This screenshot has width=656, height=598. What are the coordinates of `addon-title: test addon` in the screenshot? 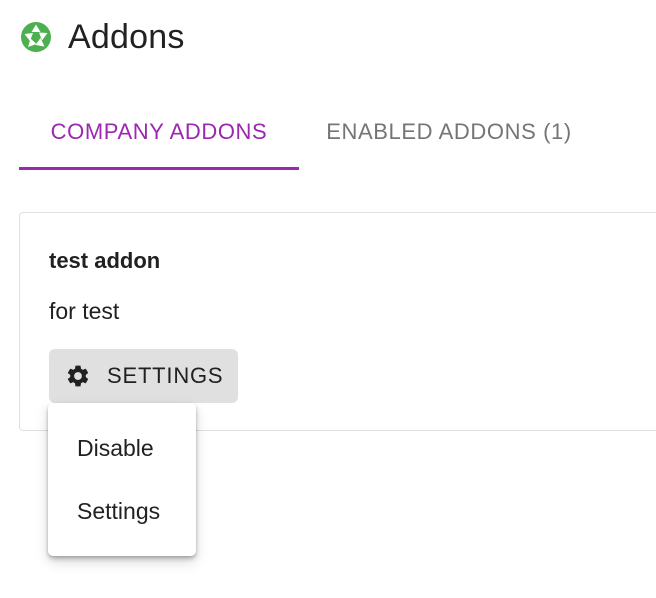 It's located at (105, 260).